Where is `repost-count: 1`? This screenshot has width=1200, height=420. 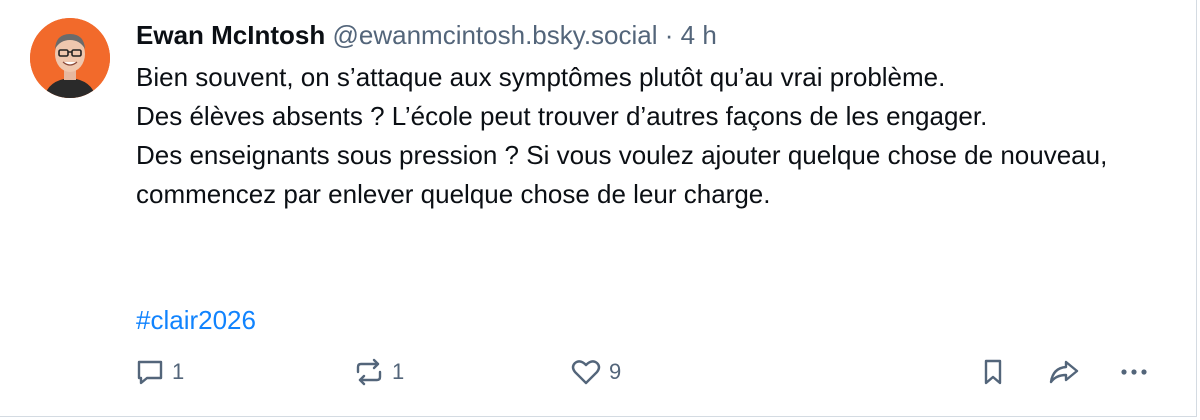 repost-count: 1 is located at coordinates (398, 371).